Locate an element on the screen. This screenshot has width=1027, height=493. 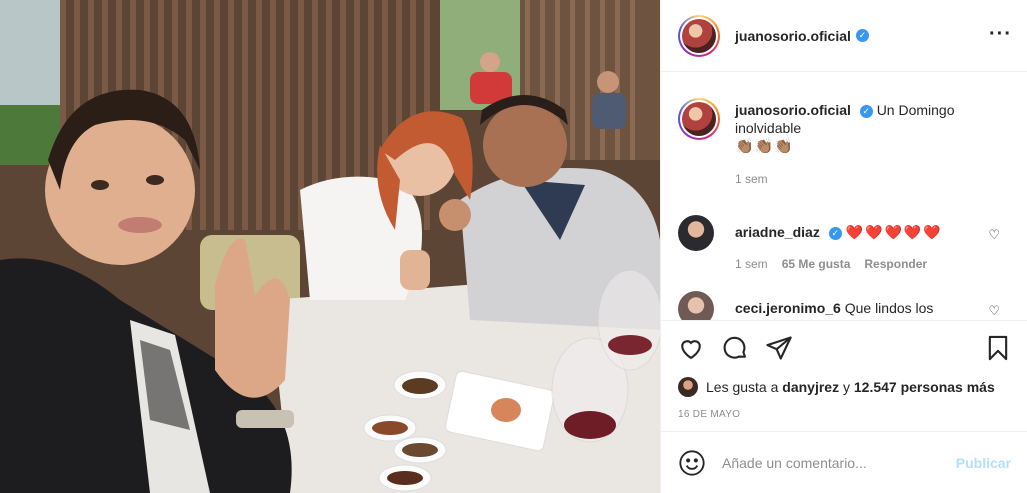
author-avatar-image is located at coordinates (699, 35).